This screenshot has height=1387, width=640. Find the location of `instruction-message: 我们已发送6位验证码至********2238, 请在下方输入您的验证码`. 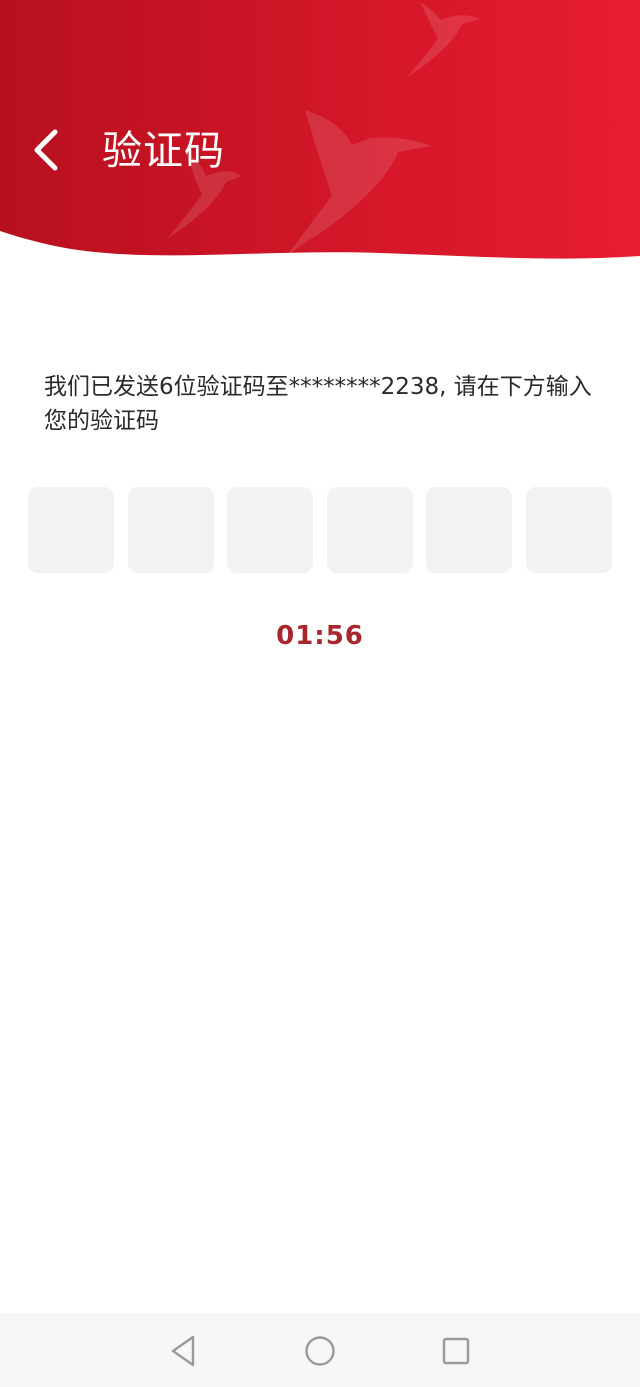

instruction-message: 我们已发送6位验证码至********2238, 请在下方输入您的验证码 is located at coordinates (318, 404).